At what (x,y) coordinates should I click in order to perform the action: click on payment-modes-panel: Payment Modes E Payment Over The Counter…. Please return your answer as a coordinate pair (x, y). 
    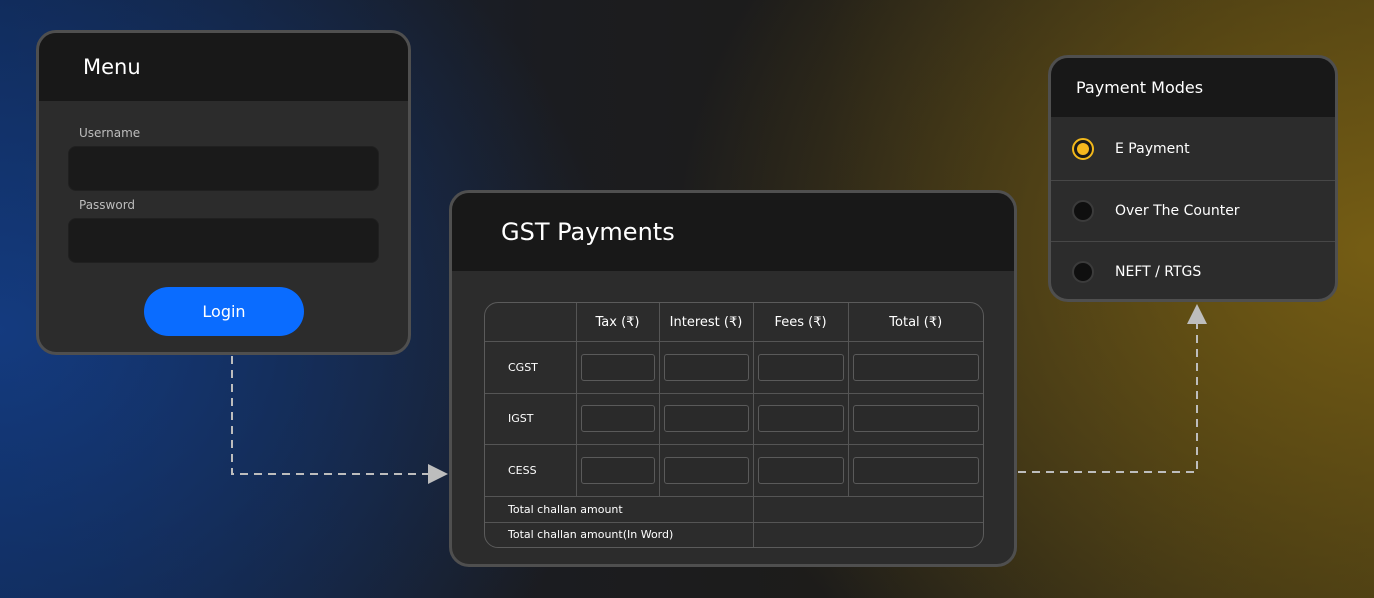
    Looking at the image, I should click on (1193, 178).